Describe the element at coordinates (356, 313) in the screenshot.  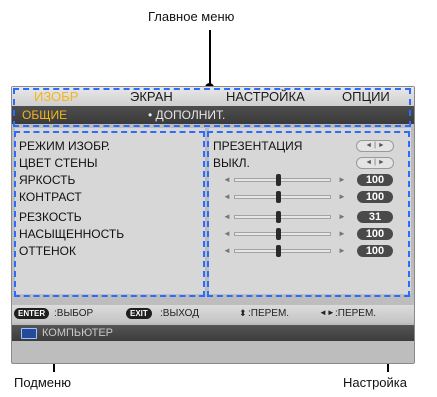
I see `left-right-hint: :ПЕРЕМ.` at that location.